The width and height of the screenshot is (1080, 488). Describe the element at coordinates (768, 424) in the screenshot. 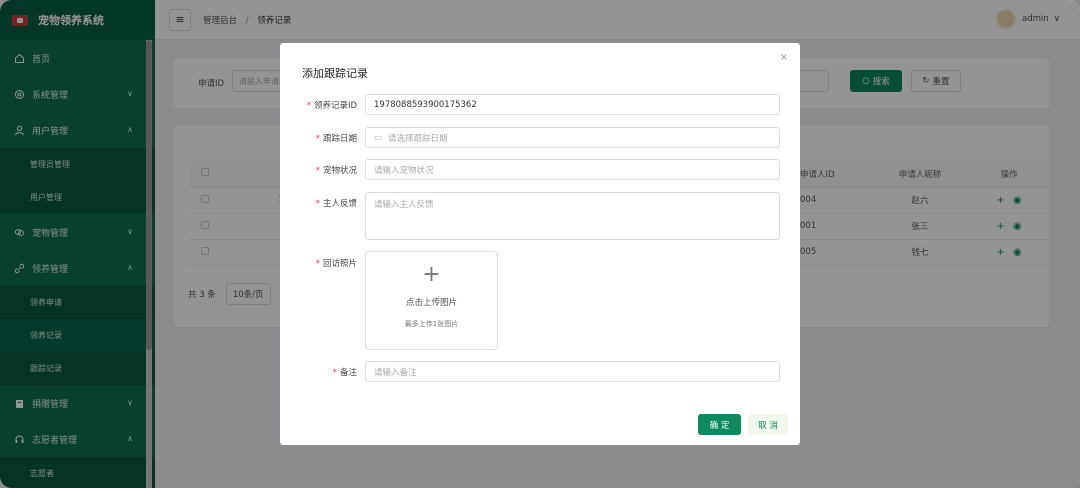

I see `cancel-button: 取 消` at that location.